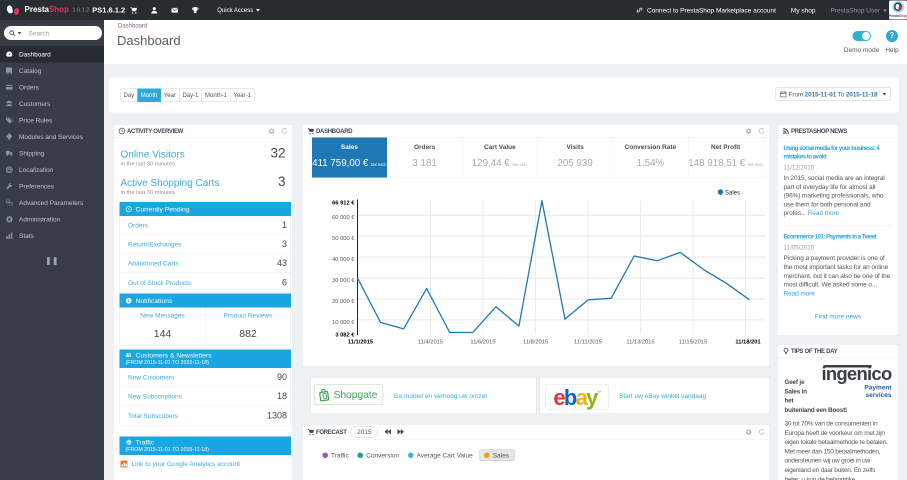 This screenshot has width=907, height=480. I want to click on svg-text: 40 000 €, so click(343, 260).